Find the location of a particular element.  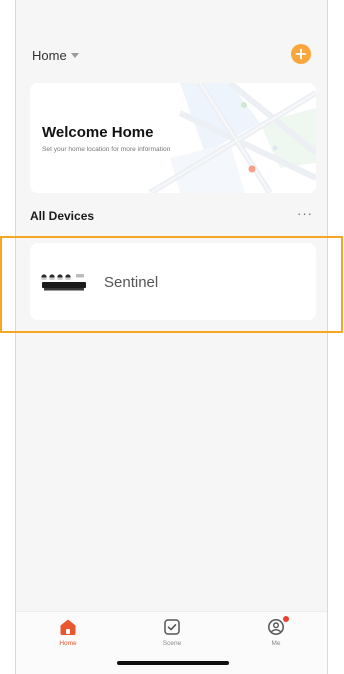

add-button is located at coordinates (301, 54).